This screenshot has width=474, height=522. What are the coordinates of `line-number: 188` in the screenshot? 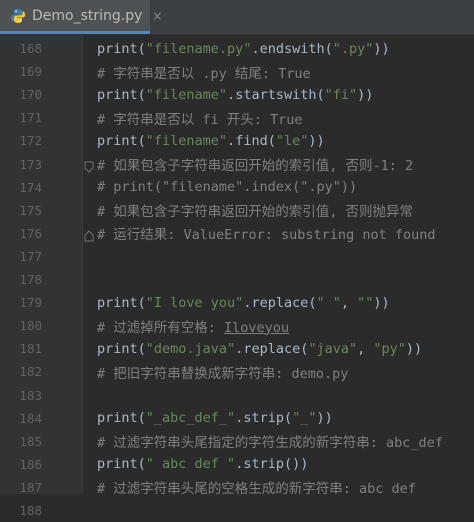 It's located at (30, 510).